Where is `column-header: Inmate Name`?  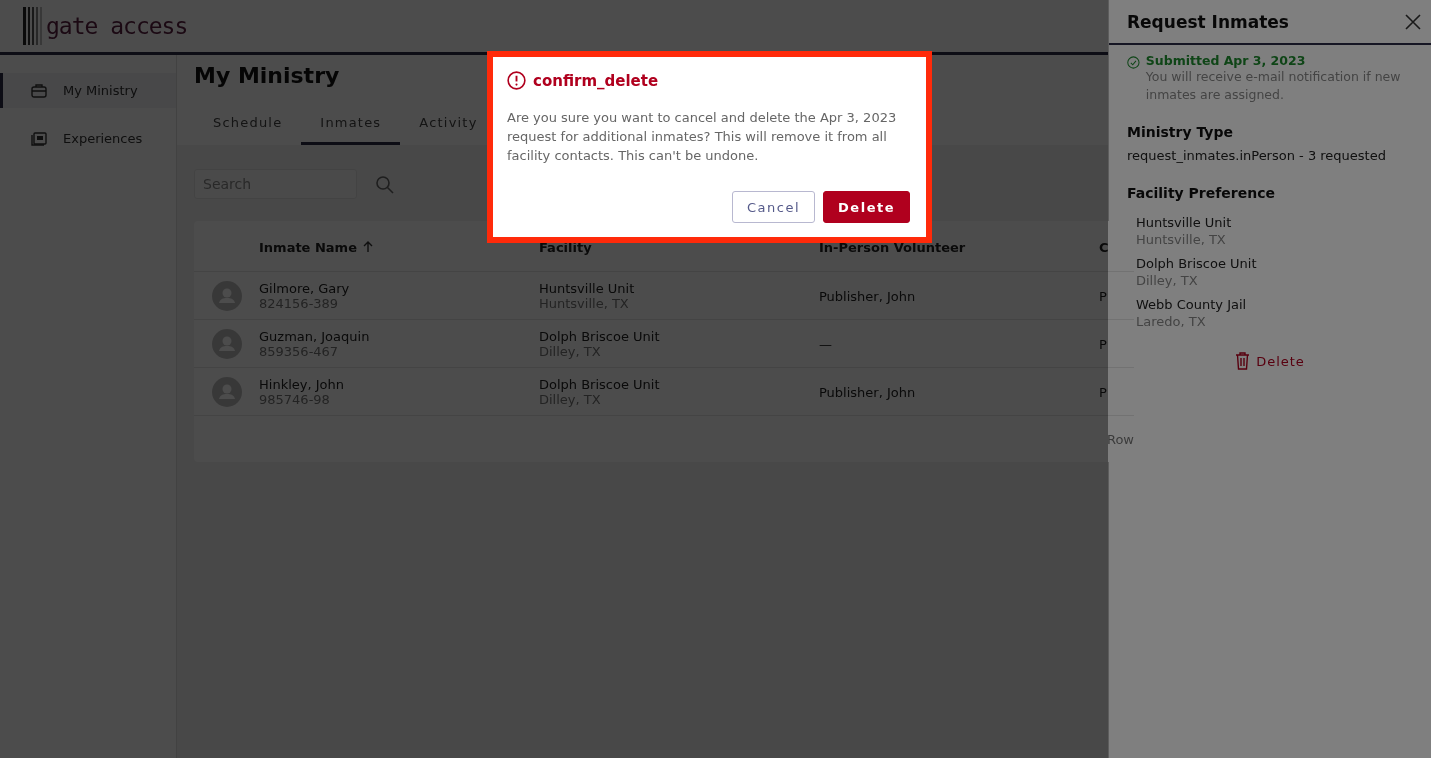
column-header: Inmate Name is located at coordinates (316, 247).